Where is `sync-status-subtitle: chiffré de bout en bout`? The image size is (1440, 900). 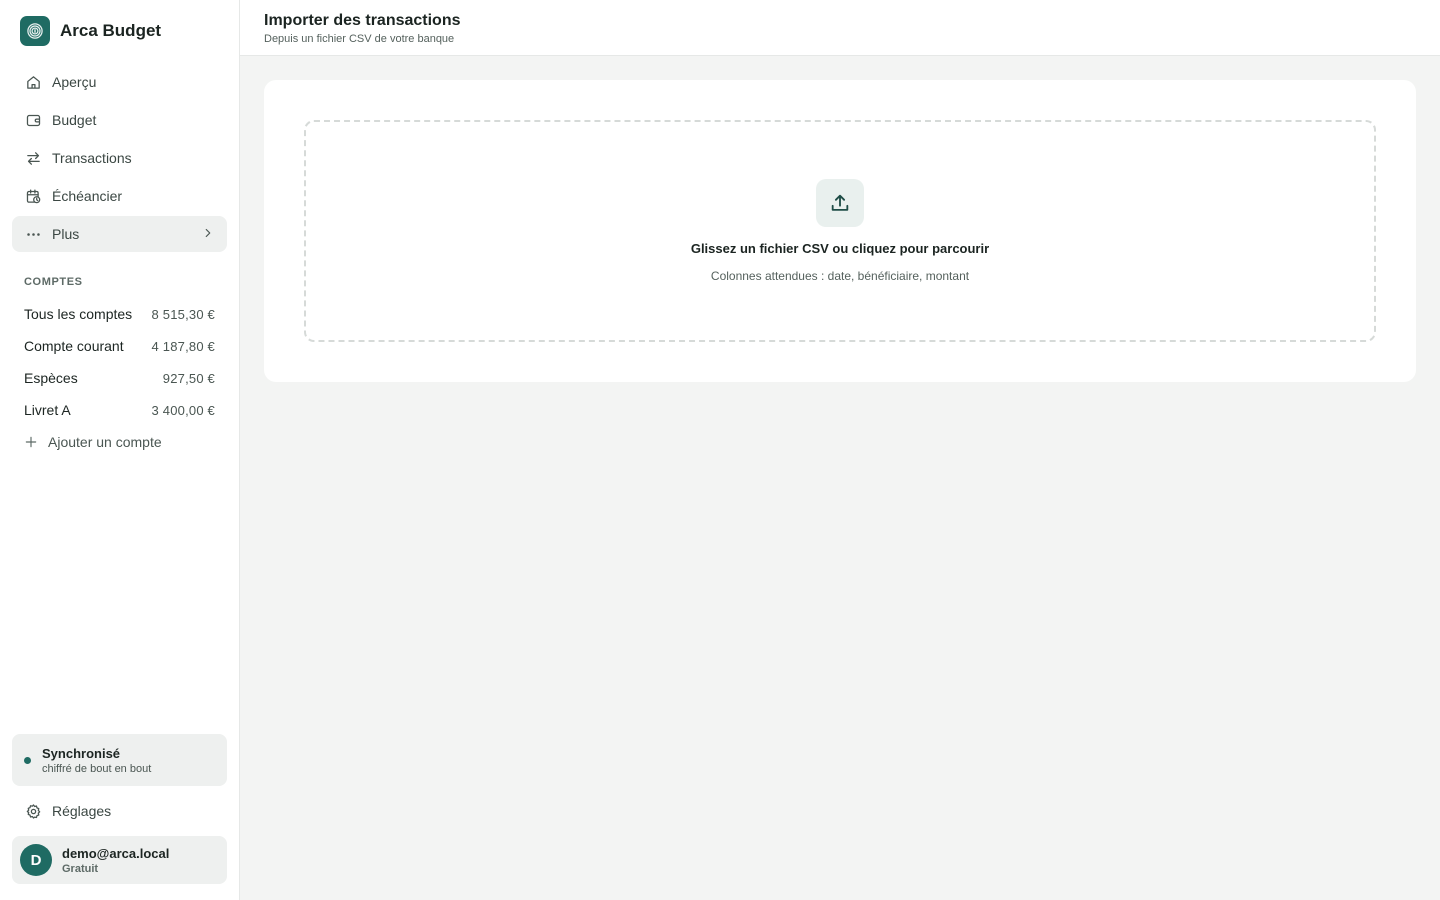 sync-status-subtitle: chiffré de bout en bout is located at coordinates (97, 768).